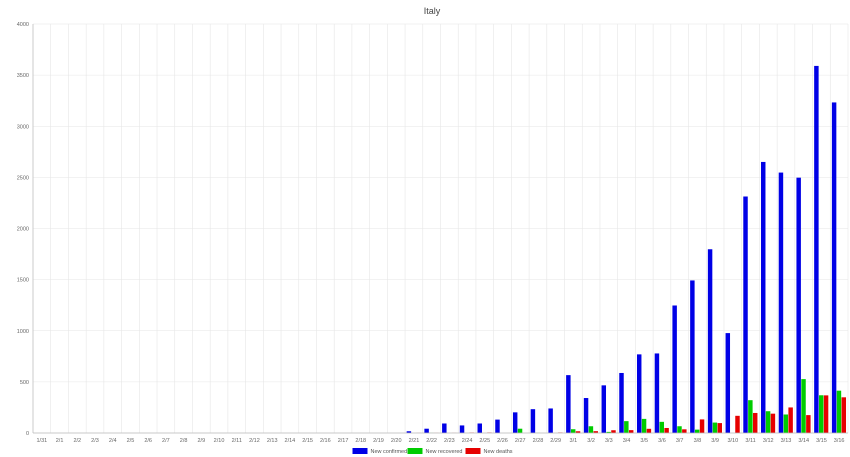 Image resolution: width=850 pixels, height=457 pixels. I want to click on y-tick-label: 3000, so click(23, 127).